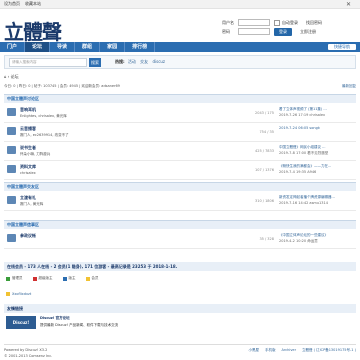 This screenshot has height=360, width=360. Describe the element at coordinates (21, 294) in the screenshot. I see `online-user-name: Xxoflixdxzt` at that location.